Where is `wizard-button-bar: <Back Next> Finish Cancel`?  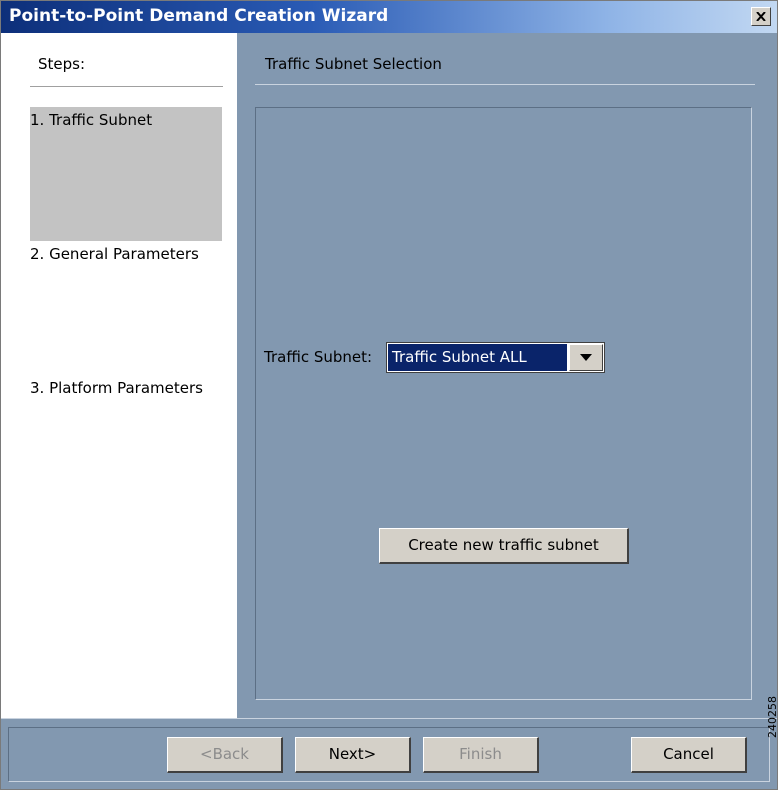 wizard-button-bar: <Back Next> Finish Cancel is located at coordinates (389, 753).